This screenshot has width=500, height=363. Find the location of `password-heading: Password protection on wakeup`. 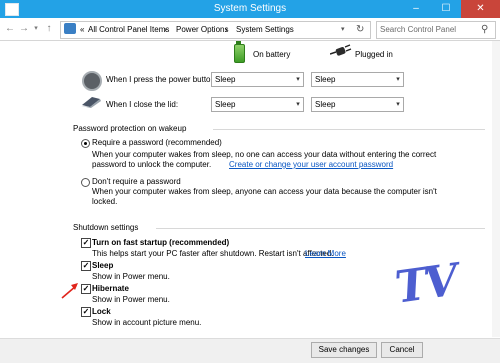

password-heading: Password protection on wakeup is located at coordinates (130, 128).